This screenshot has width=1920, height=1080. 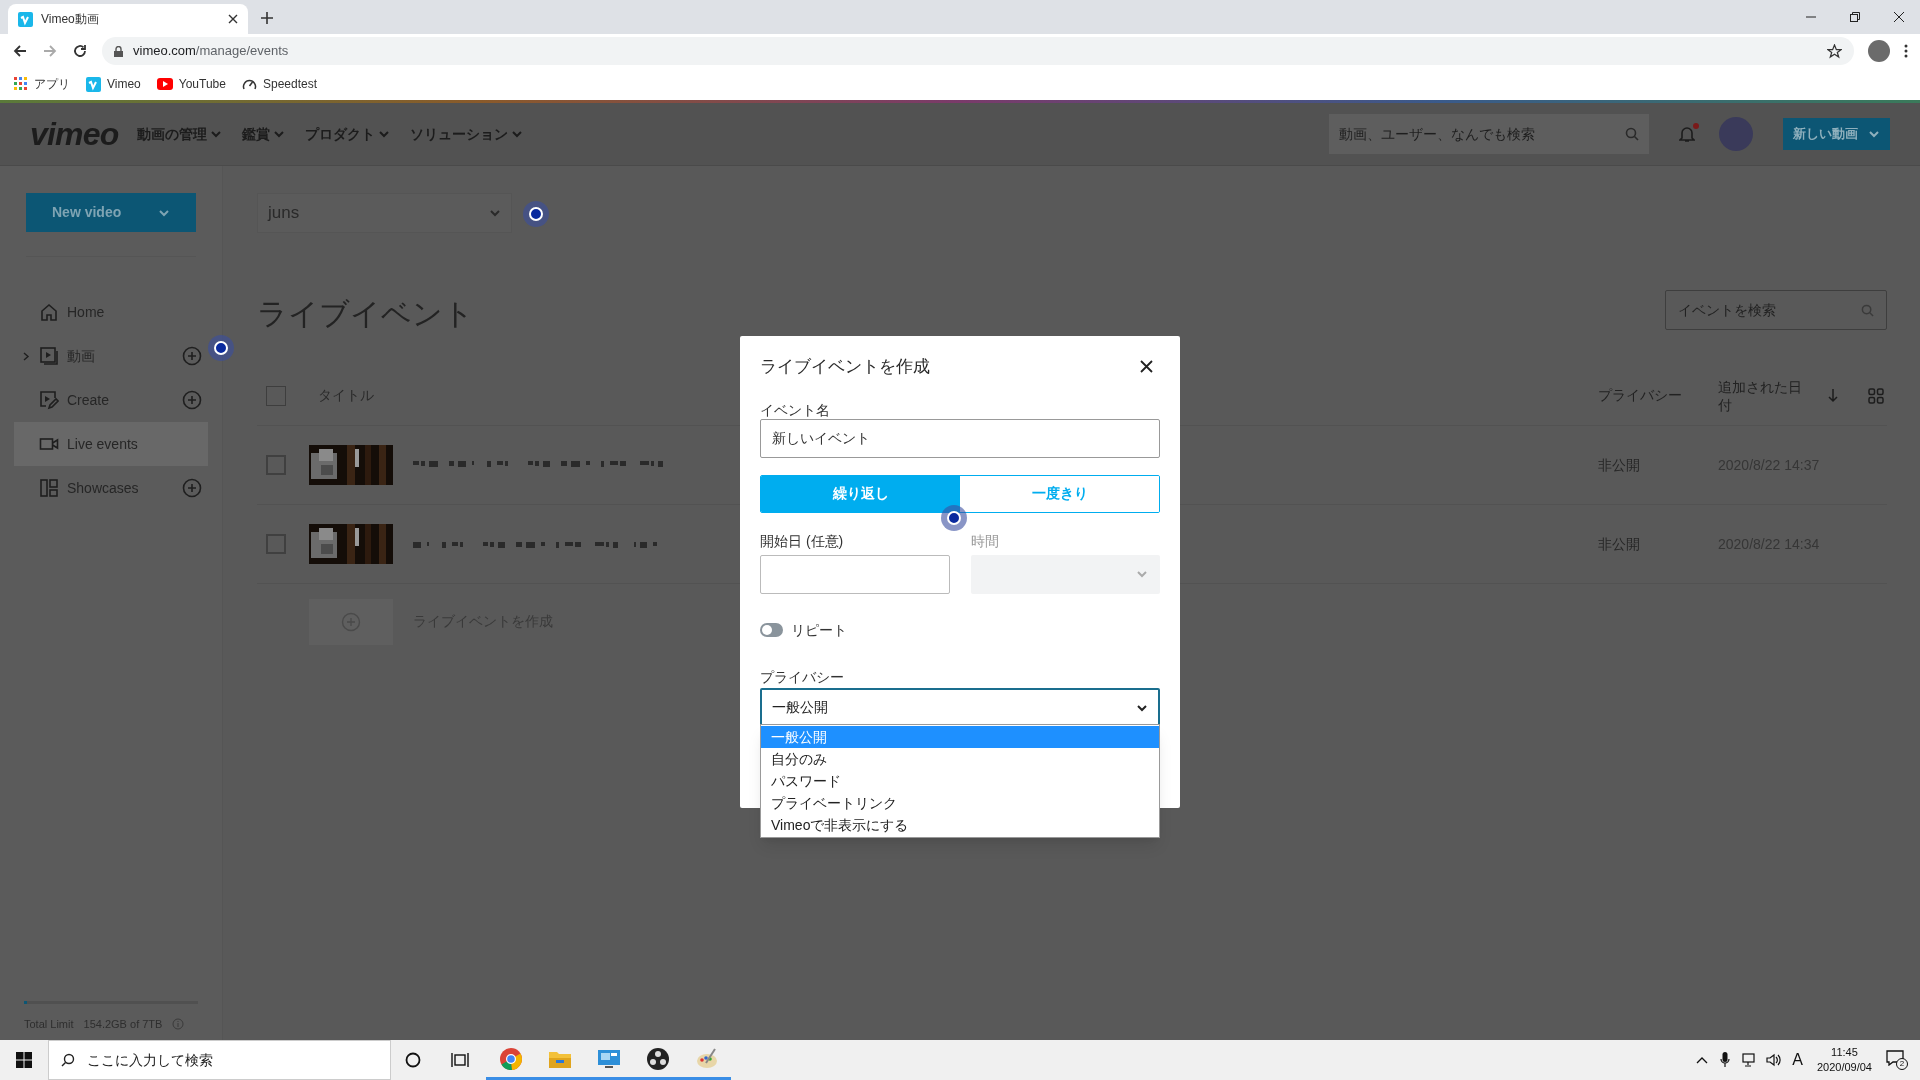 What do you see at coordinates (510, 1058) in the screenshot?
I see `chrome-icon` at bounding box center [510, 1058].